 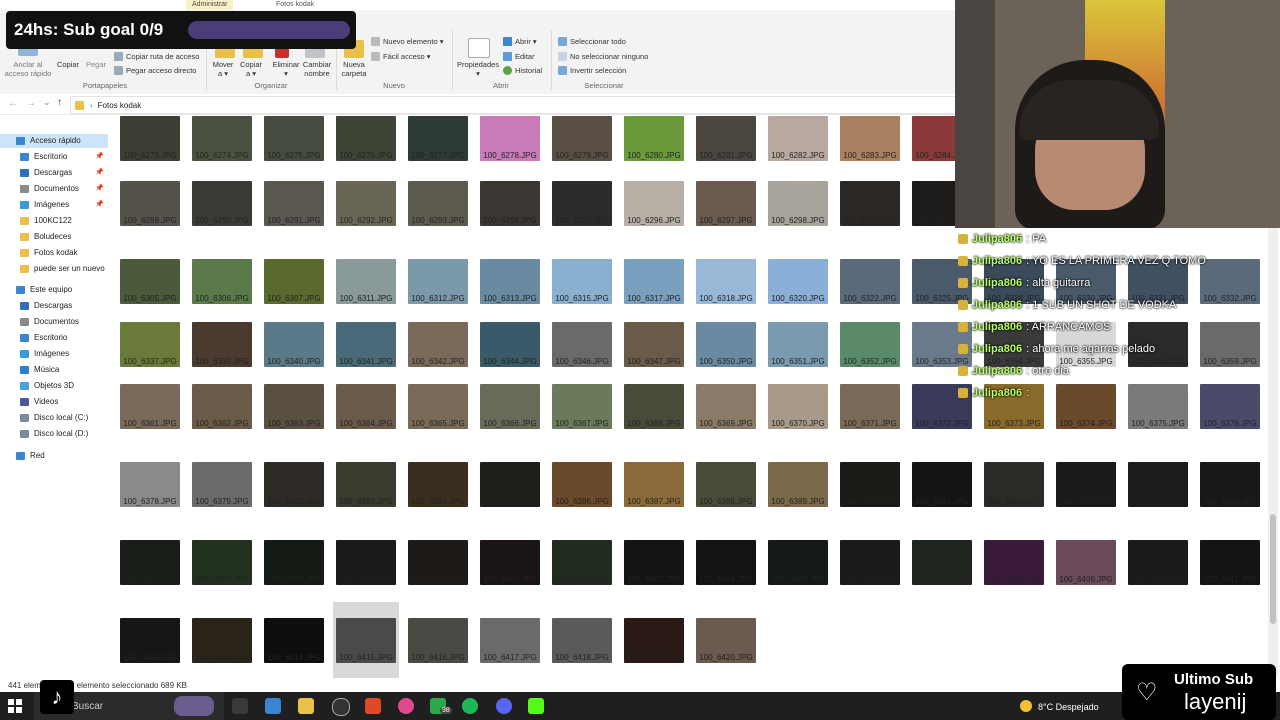 What do you see at coordinates (150, 423) in the screenshot?
I see `file-name-label: 100_6361.JPG` at bounding box center [150, 423].